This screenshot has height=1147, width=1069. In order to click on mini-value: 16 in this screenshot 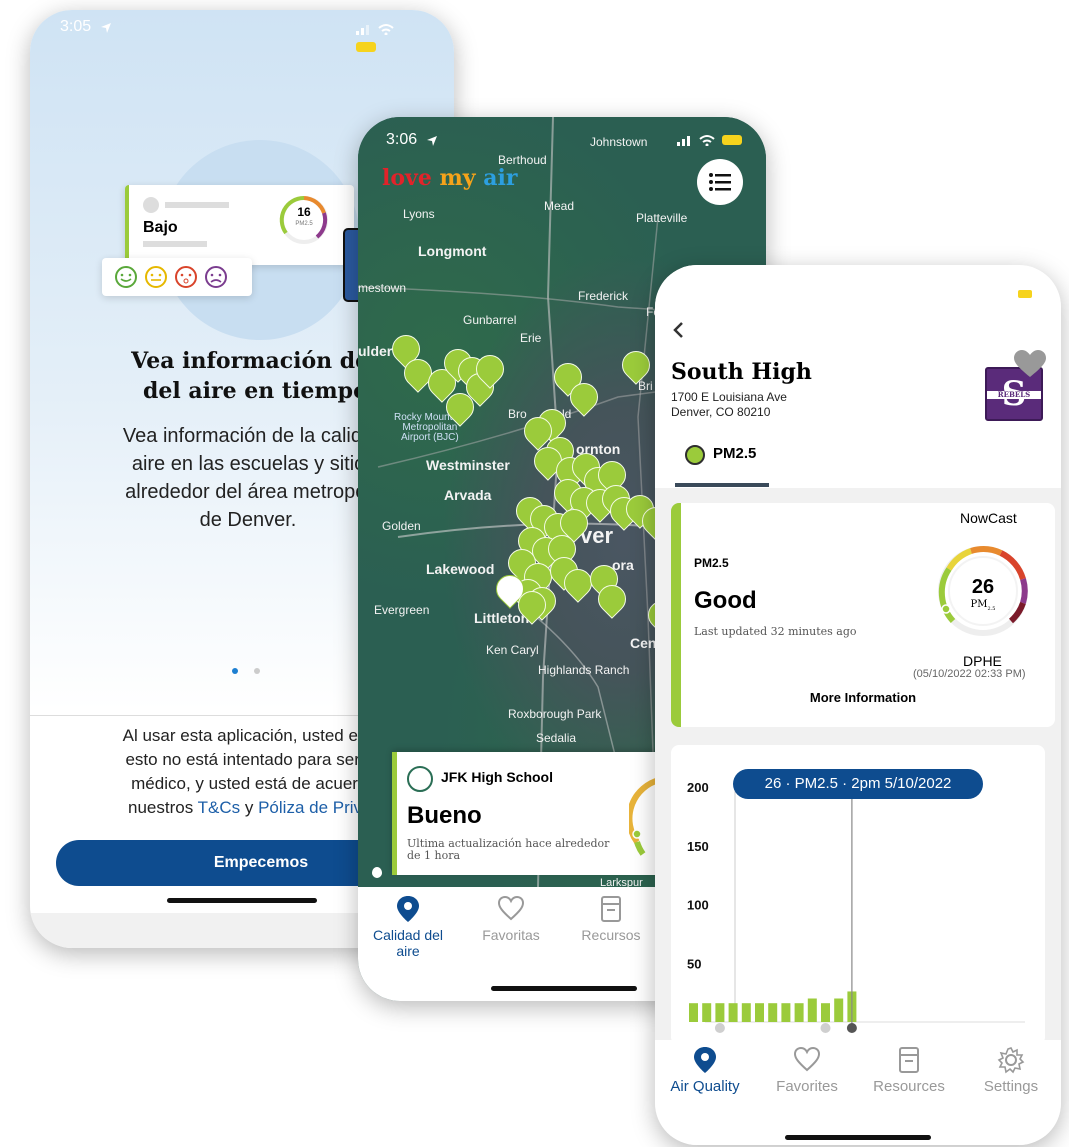, I will do `click(304, 212)`.